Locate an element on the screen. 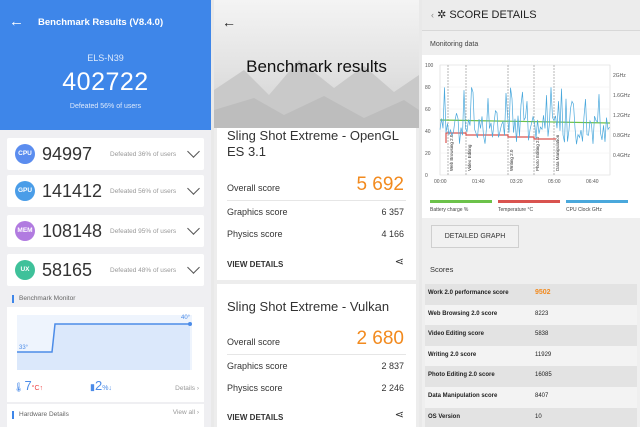 Image resolution: width=640 pixels, height=427 pixels. header-title-row: ‹ ✲ SCORE DETAILS is located at coordinates (484, 14).